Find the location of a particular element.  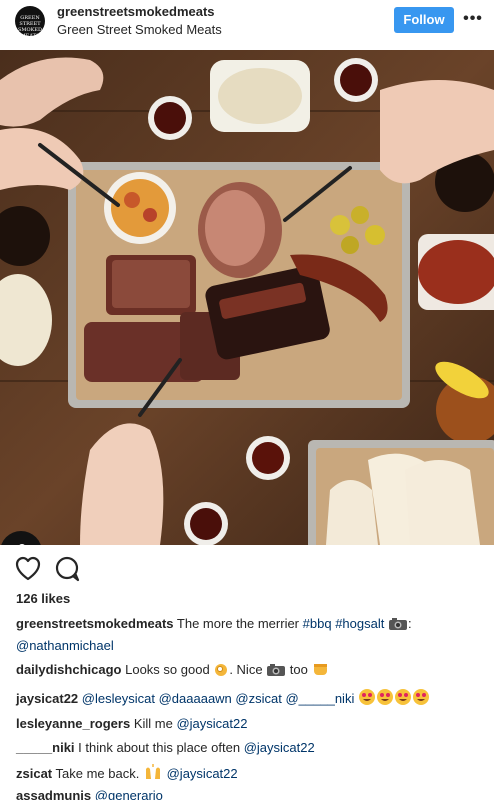

hashtag-link: #hogsalt is located at coordinates (359, 623).